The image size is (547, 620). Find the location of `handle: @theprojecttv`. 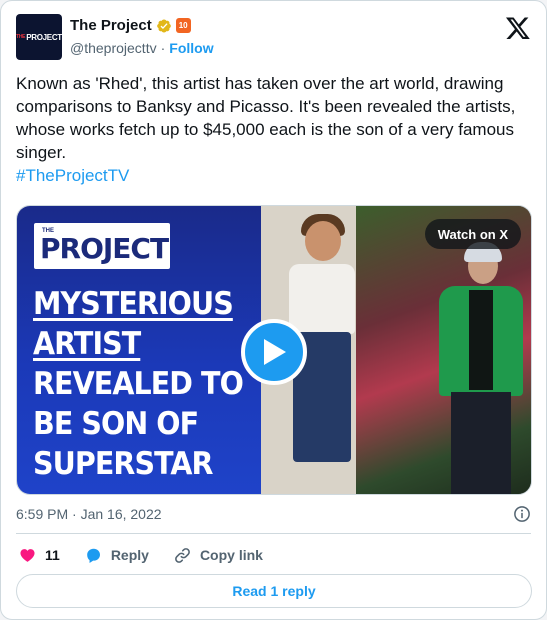

handle: @theprojecttv is located at coordinates (113, 48).